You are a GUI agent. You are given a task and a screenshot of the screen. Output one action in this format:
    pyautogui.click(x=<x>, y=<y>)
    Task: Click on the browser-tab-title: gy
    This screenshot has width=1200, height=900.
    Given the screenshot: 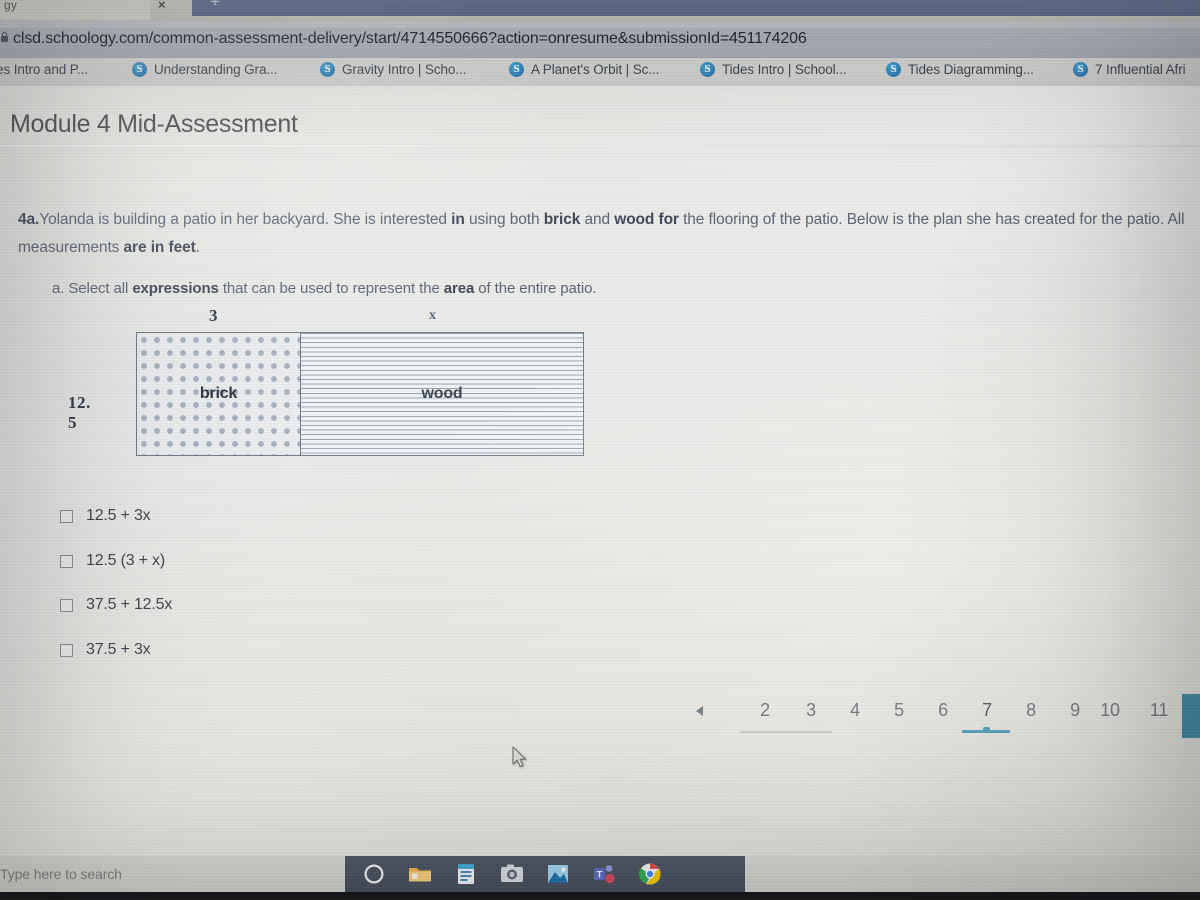 What is the action you would take?
    pyautogui.click(x=11, y=6)
    